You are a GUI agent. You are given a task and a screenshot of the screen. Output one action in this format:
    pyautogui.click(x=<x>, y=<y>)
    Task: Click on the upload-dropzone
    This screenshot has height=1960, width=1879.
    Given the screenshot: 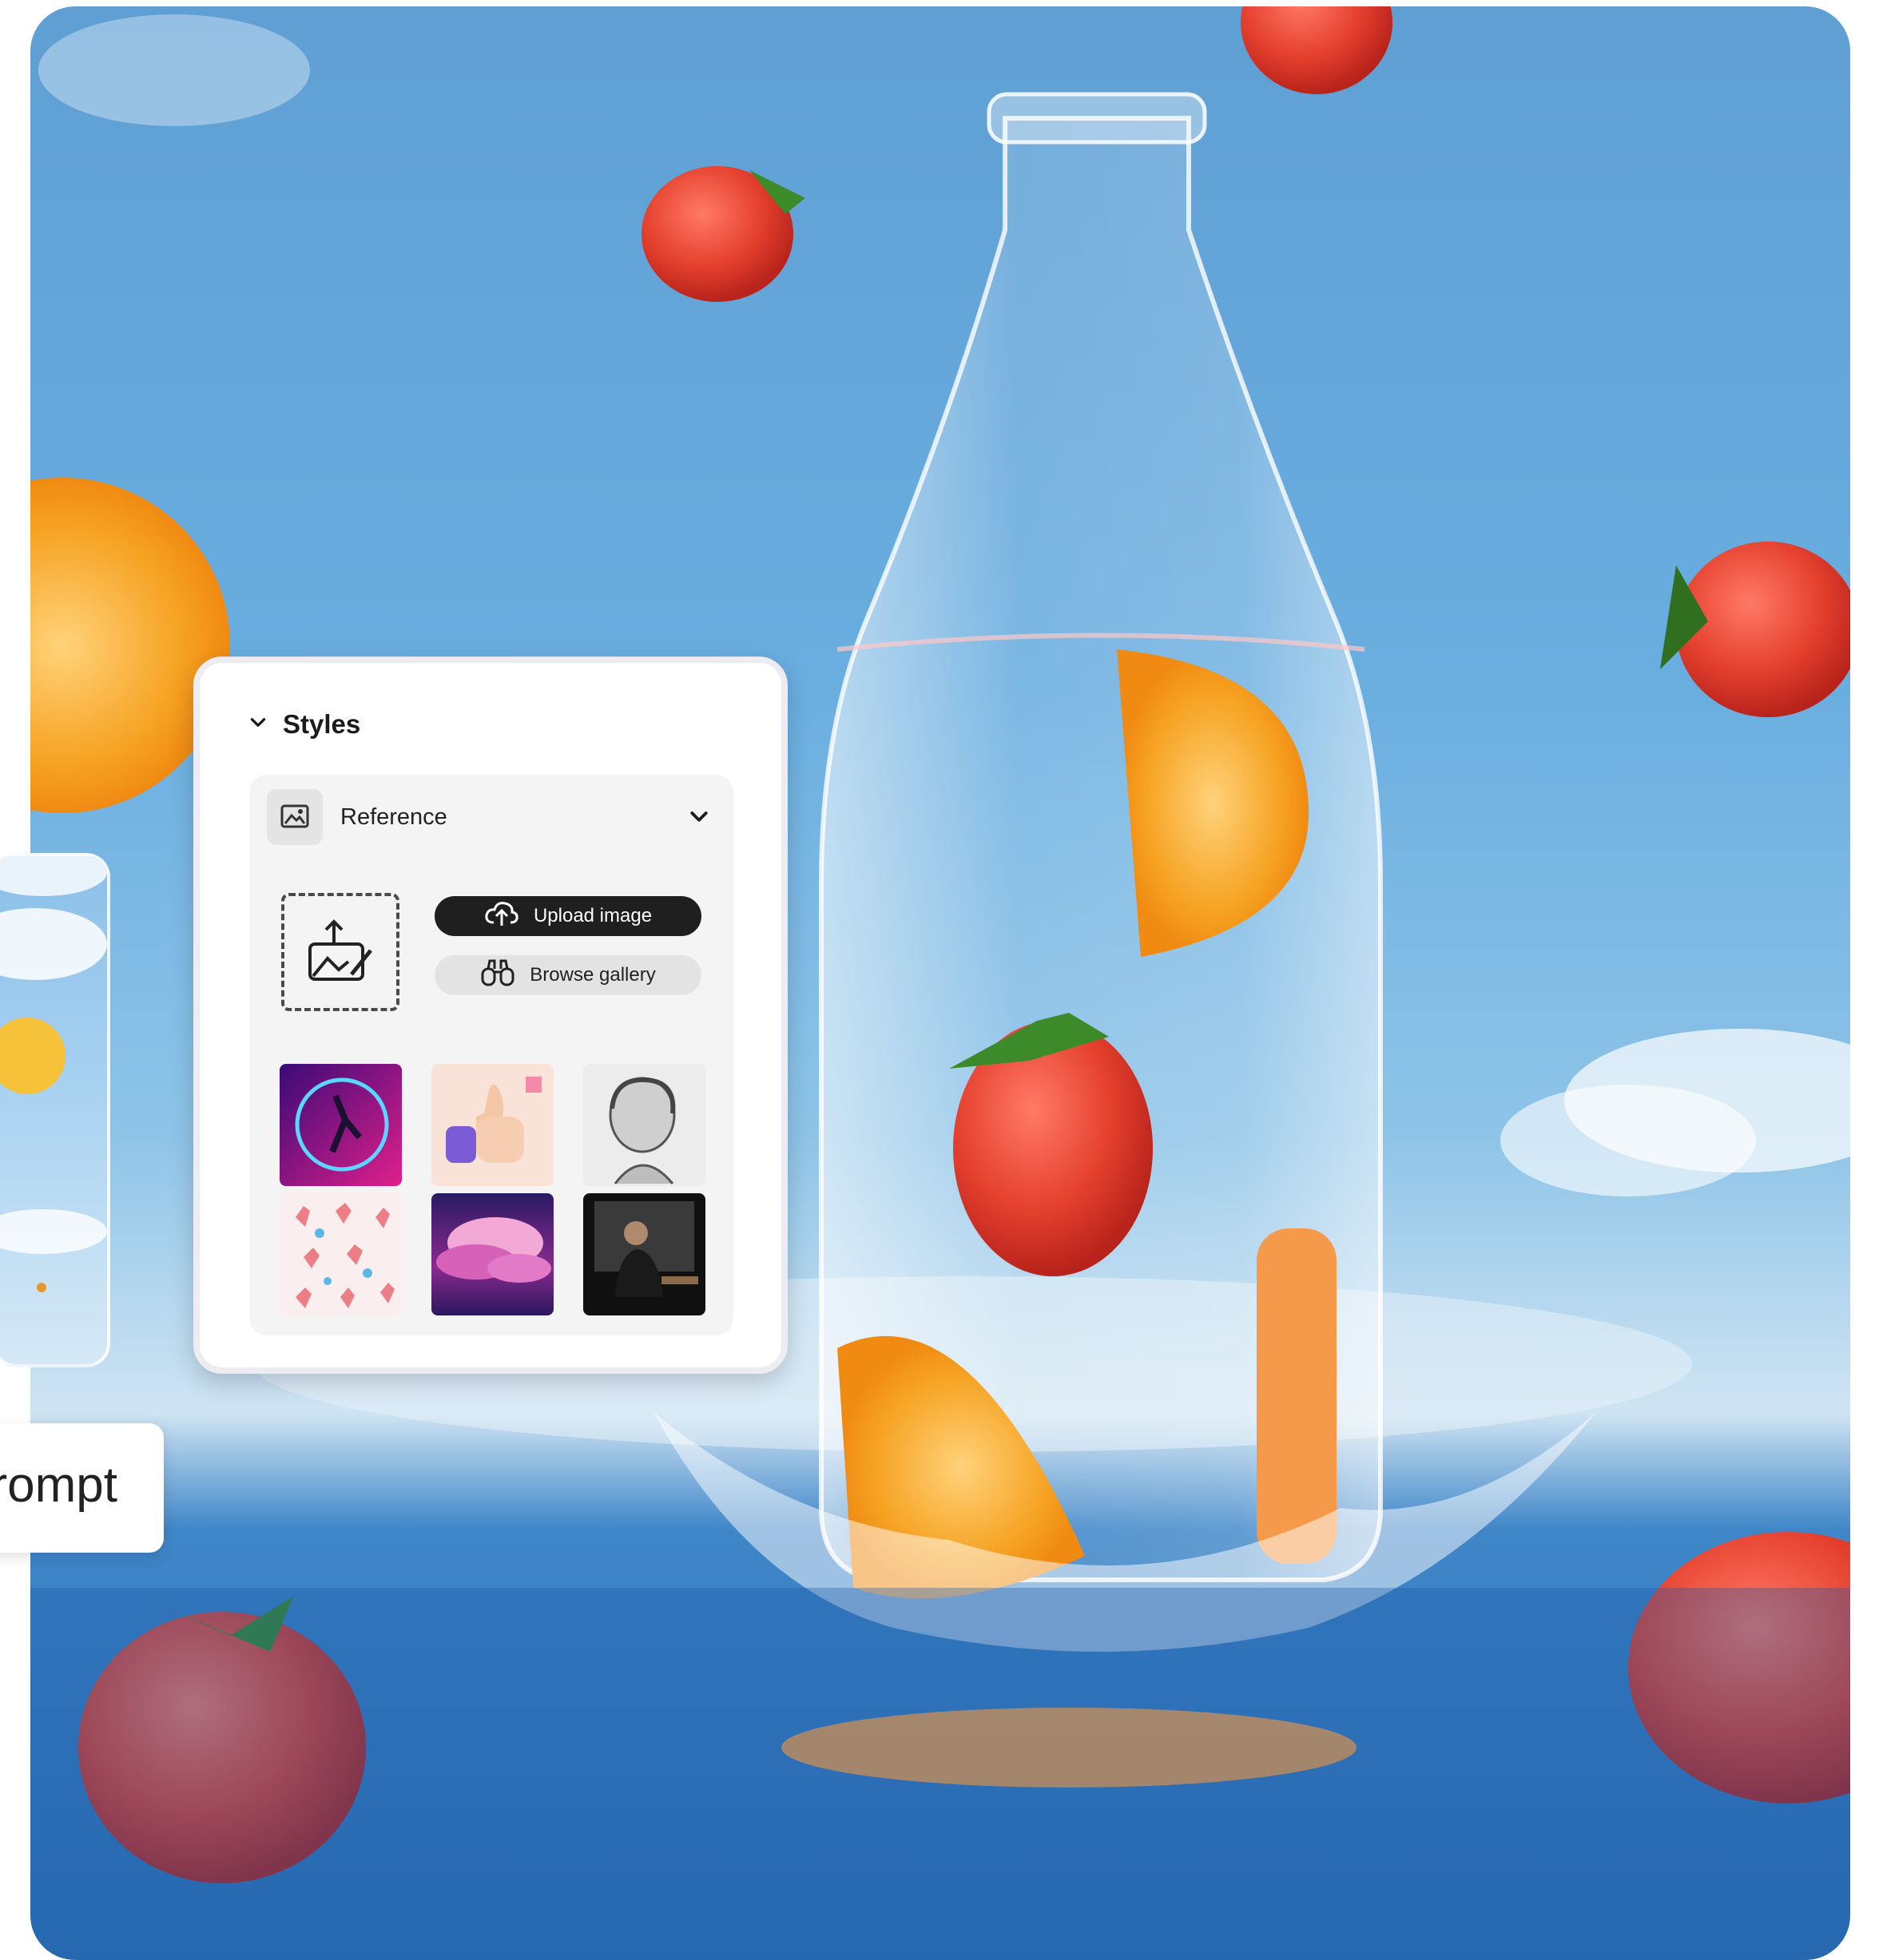 What is the action you would take?
    pyautogui.click(x=340, y=952)
    